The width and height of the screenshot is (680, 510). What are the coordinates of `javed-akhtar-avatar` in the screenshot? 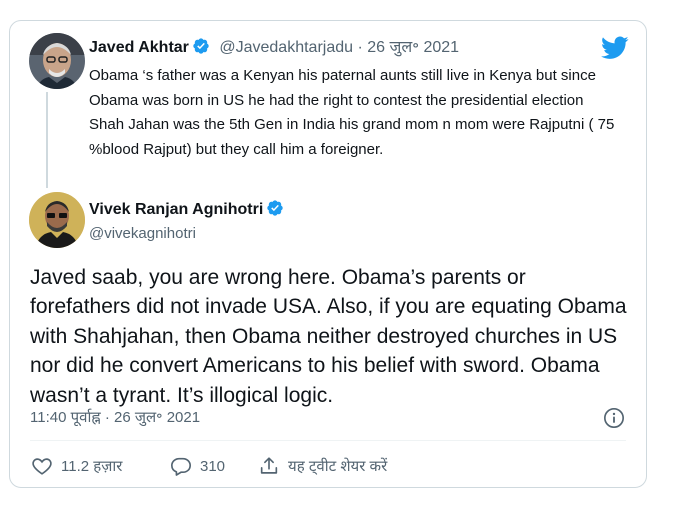 It's located at (57, 61).